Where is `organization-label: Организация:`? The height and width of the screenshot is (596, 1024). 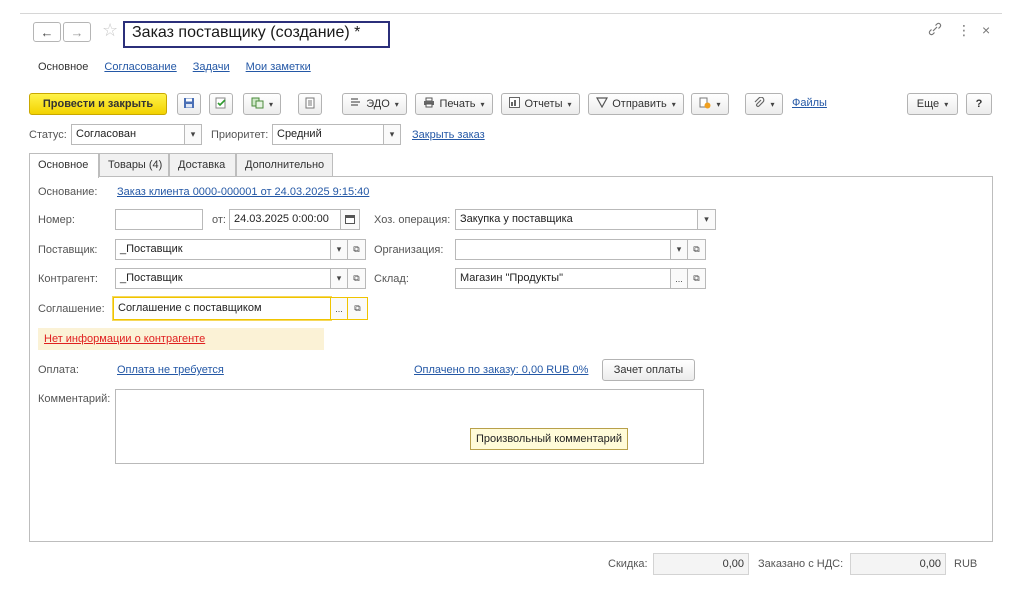 organization-label: Организация: is located at coordinates (409, 250).